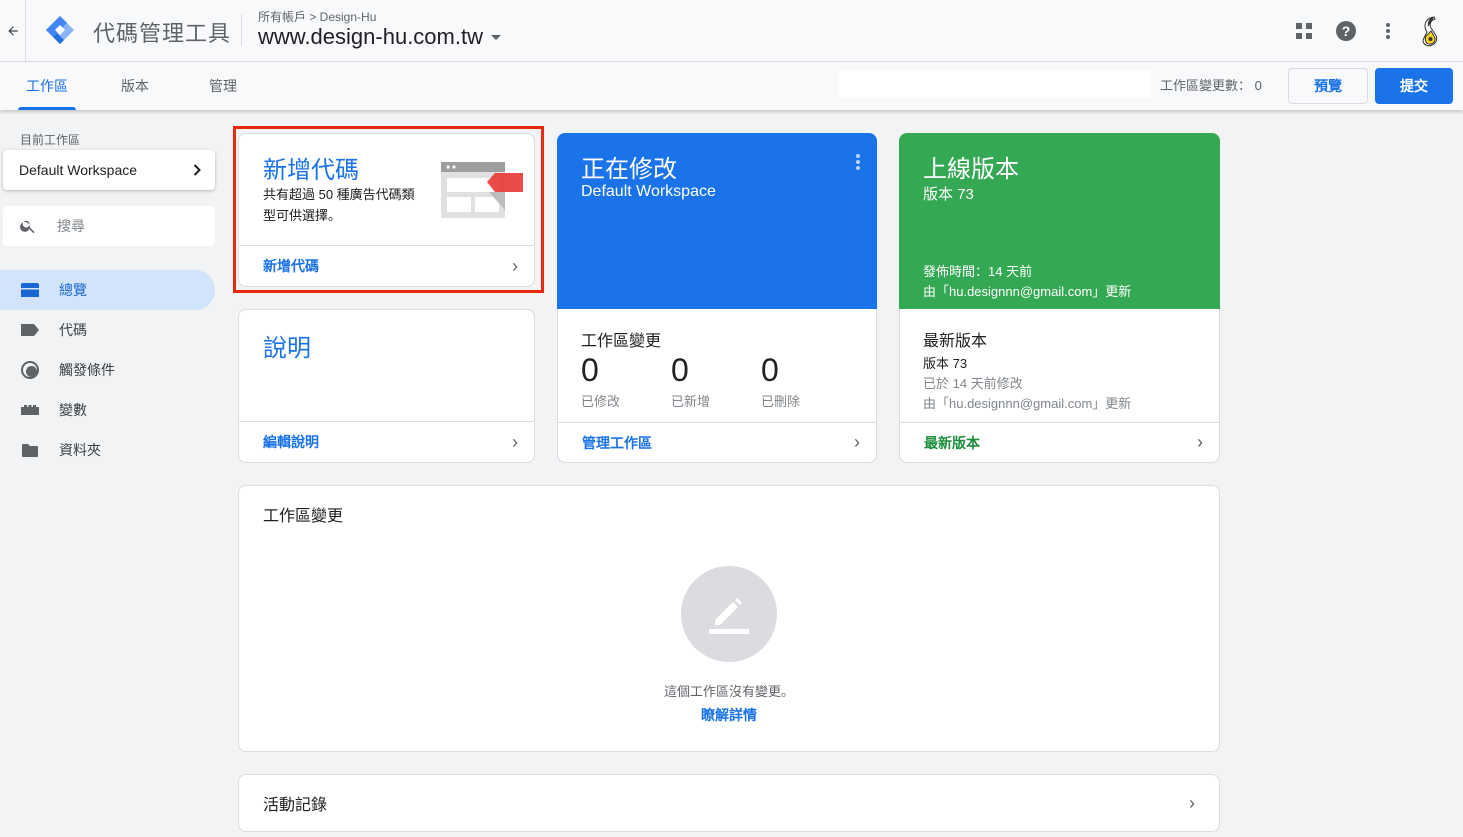  I want to click on sidebar-item-label: 總覽, so click(73, 290).